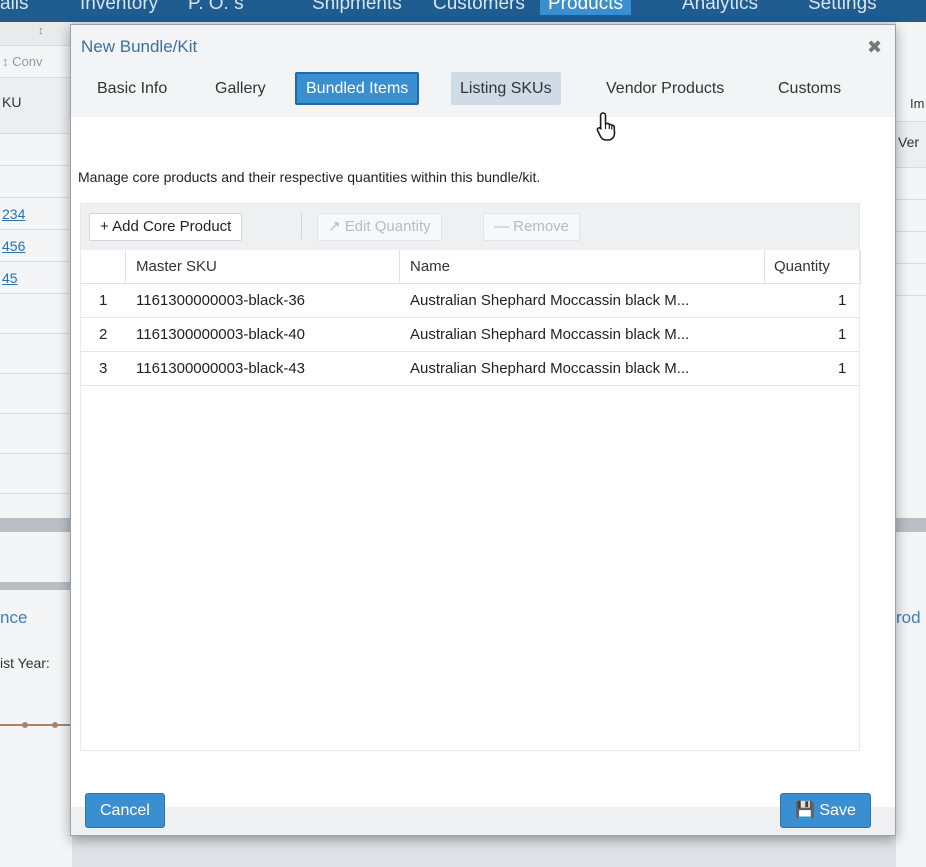  I want to click on background-column-label: Im, so click(917, 103).